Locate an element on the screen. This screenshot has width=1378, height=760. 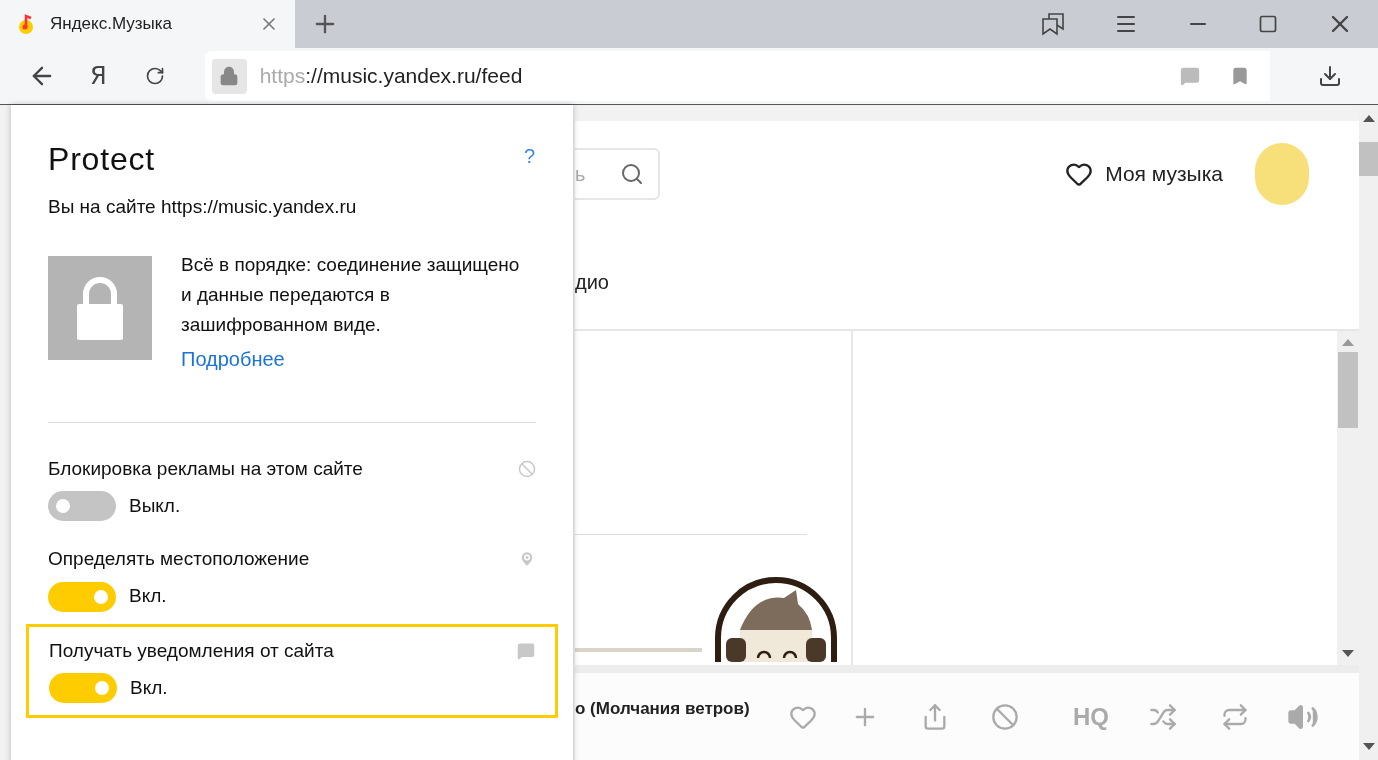
nav-link: дио is located at coordinates (967, 282).